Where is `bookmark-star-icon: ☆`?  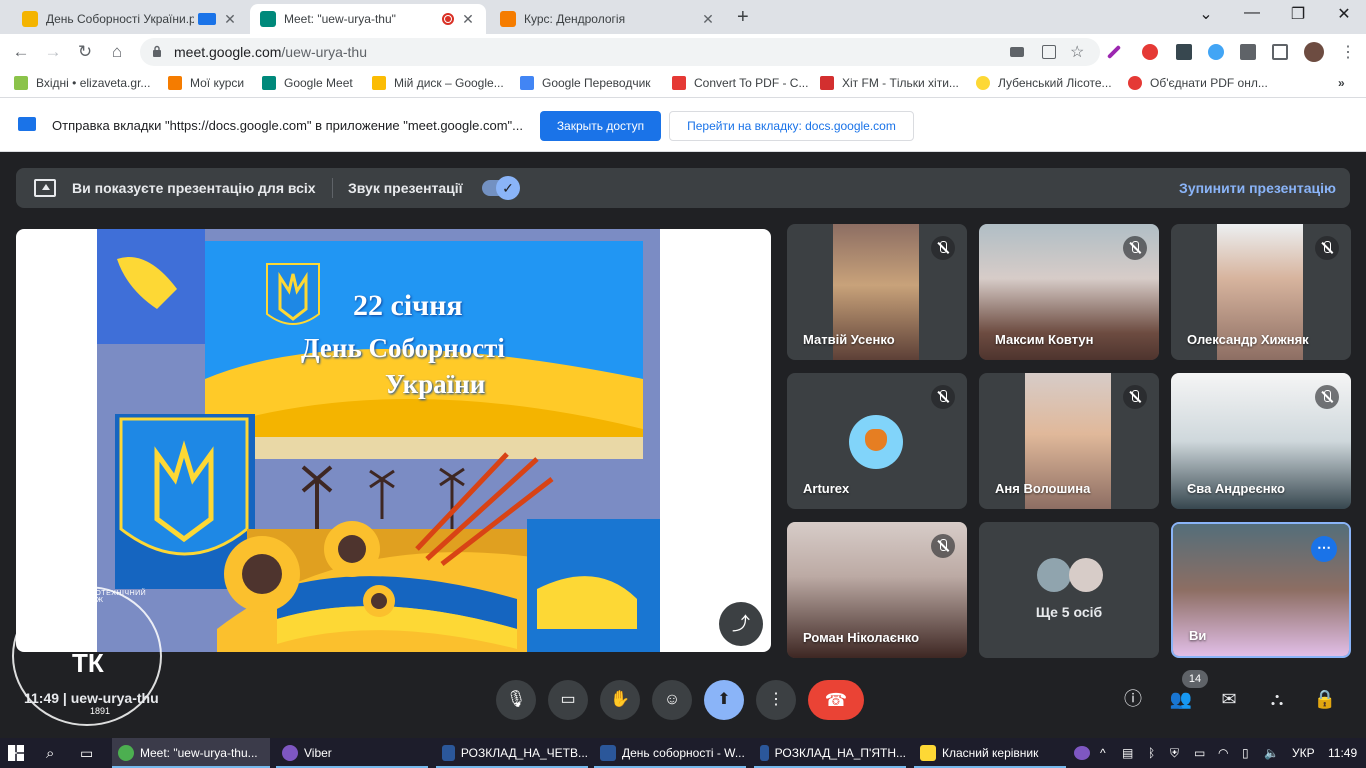 bookmark-star-icon: ☆ is located at coordinates (1077, 52).